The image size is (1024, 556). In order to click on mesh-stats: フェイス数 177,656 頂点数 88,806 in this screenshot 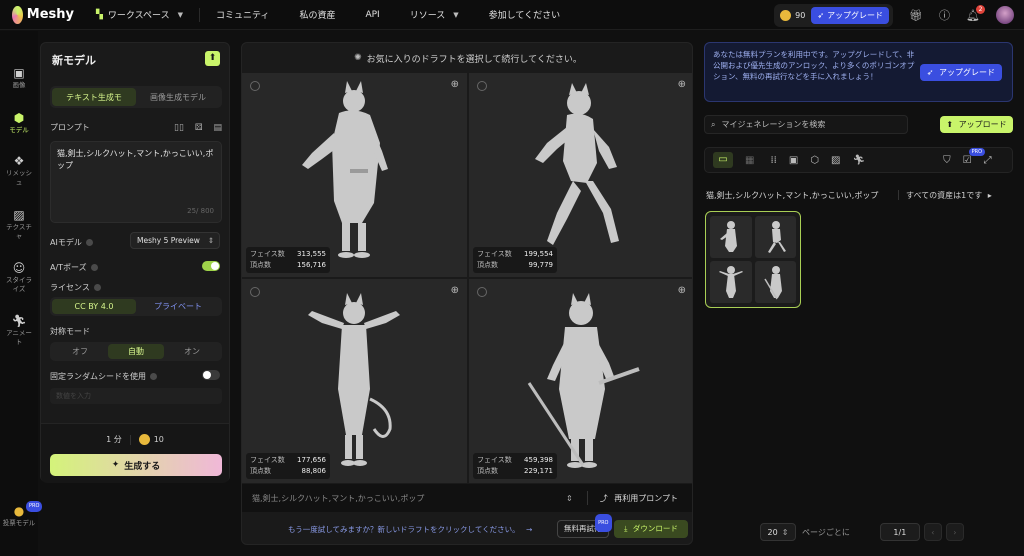, I will do `click(288, 466)`.